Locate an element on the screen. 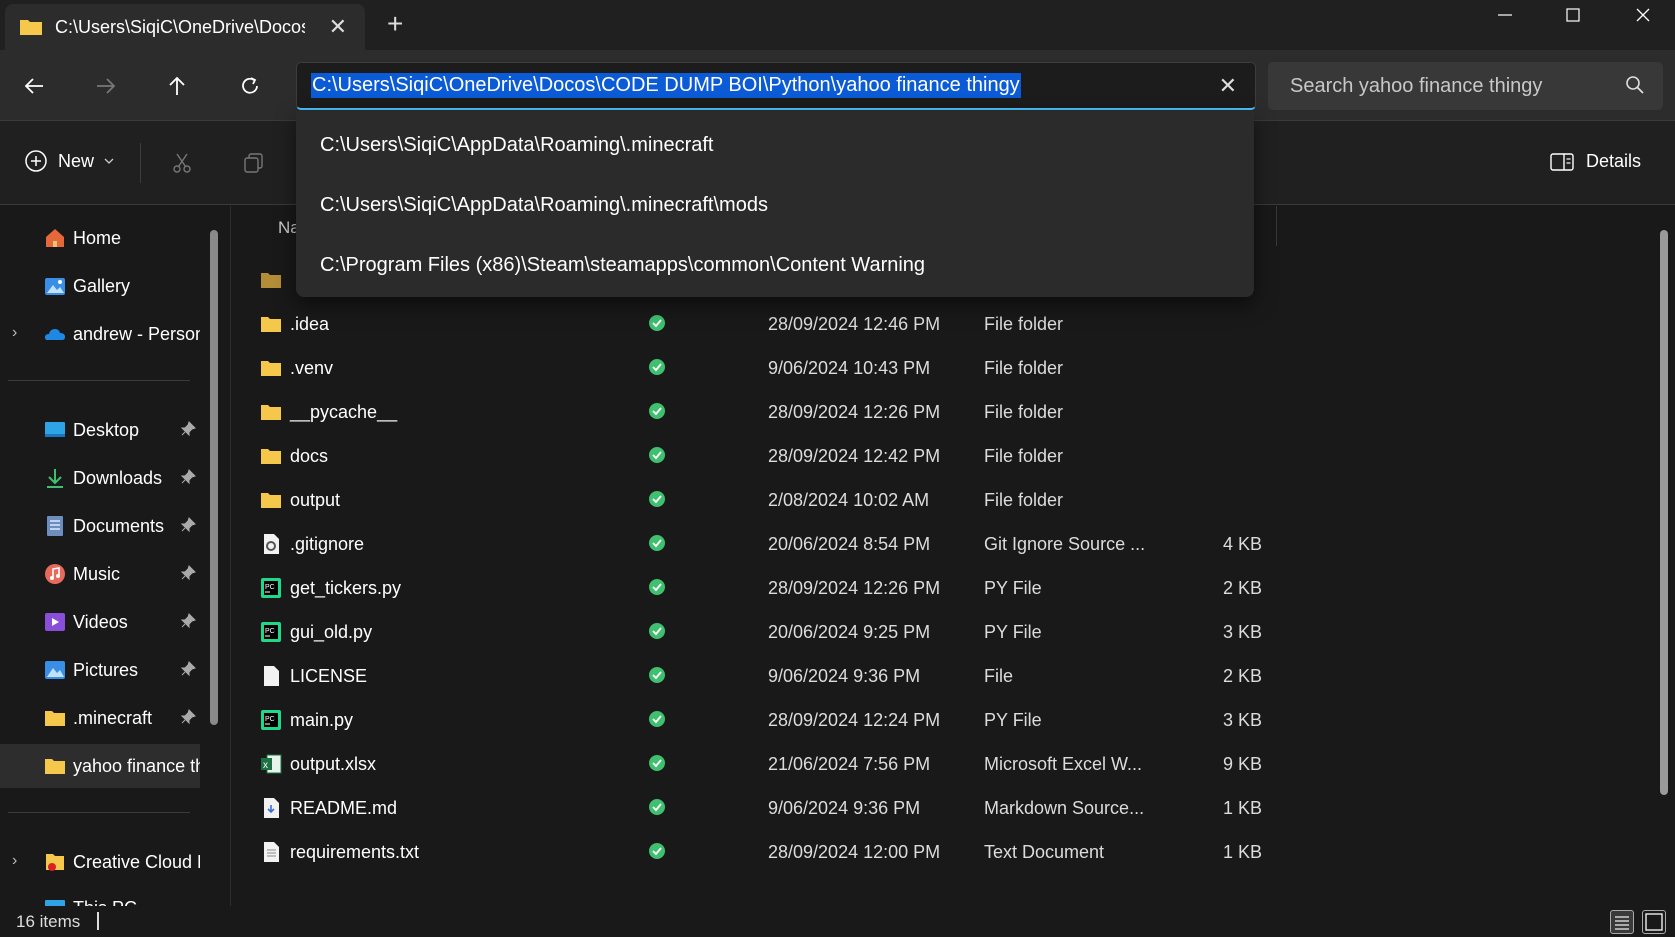 The width and height of the screenshot is (1675, 937). svg-text: x is located at coordinates (265, 765).